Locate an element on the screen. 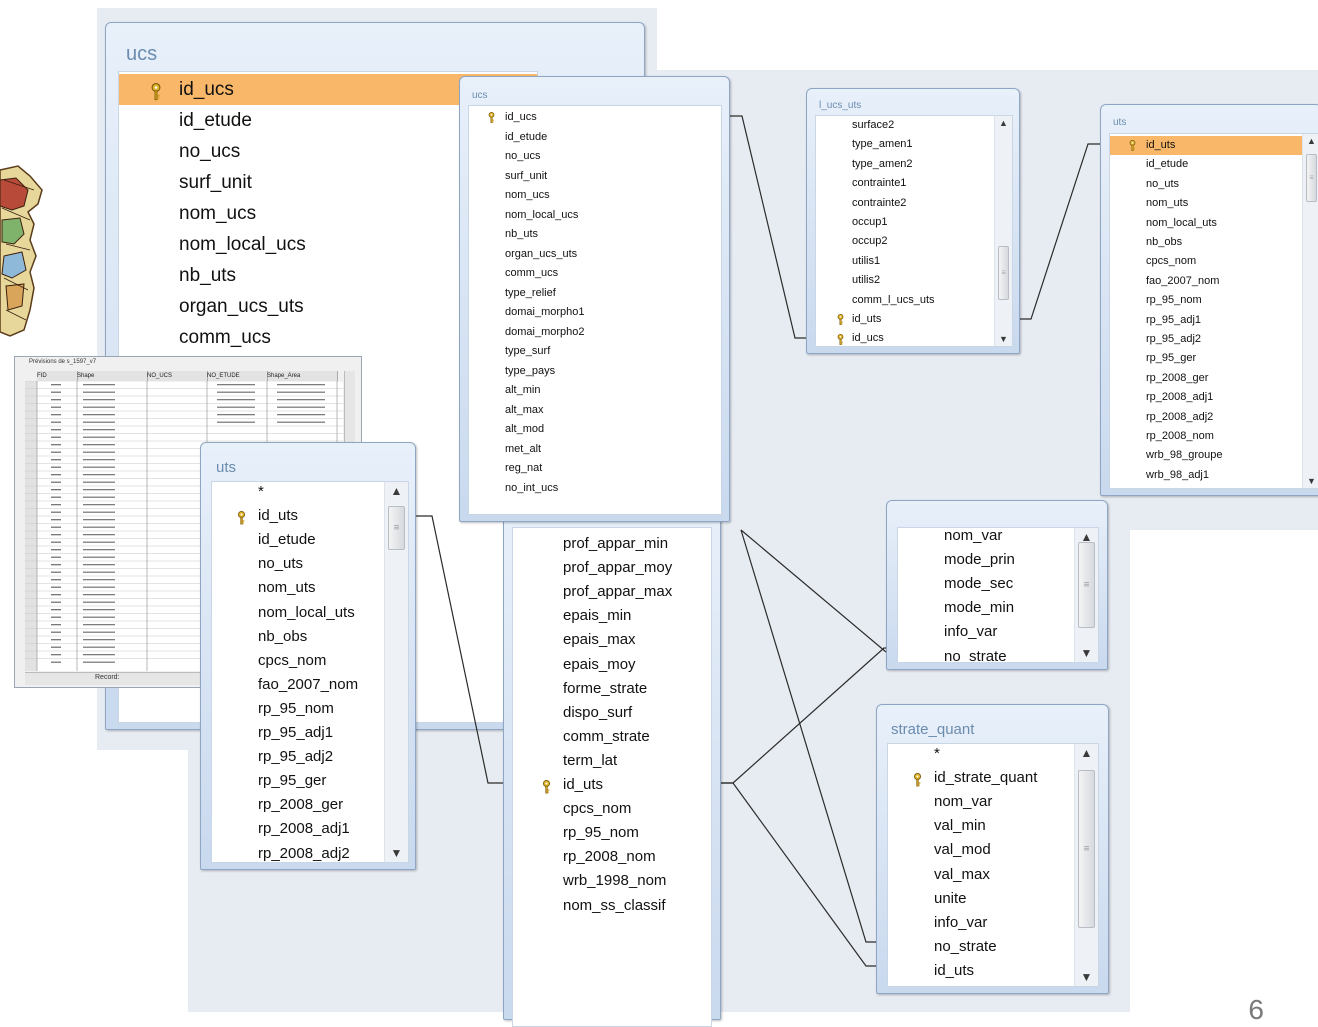  page-number: 6 is located at coordinates (1256, 1009).